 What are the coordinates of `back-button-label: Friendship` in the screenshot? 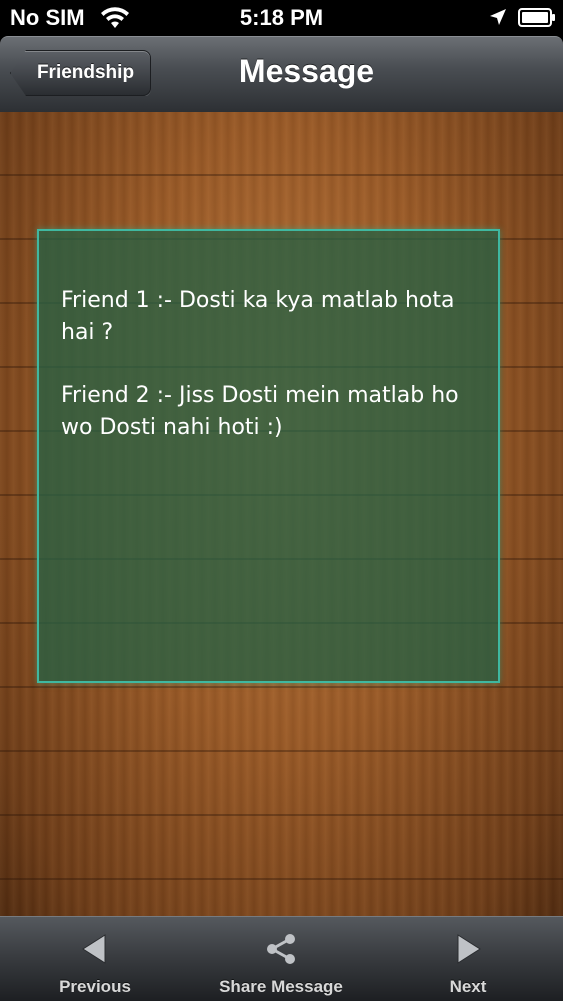 It's located at (85, 72).